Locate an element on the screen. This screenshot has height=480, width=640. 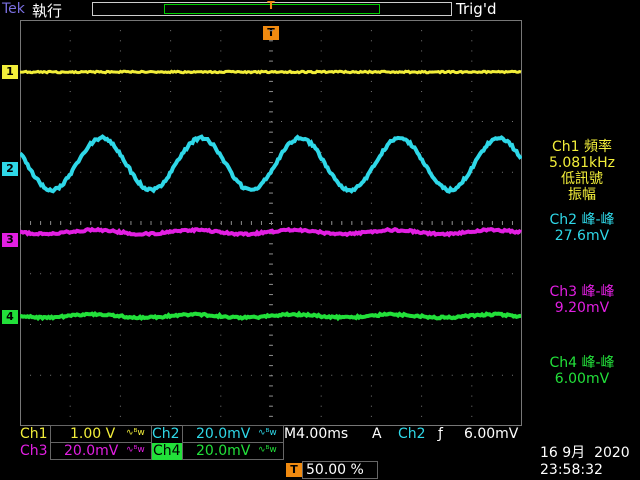
ch1-measurement-value: 5.081kHz is located at coordinates (582, 163).